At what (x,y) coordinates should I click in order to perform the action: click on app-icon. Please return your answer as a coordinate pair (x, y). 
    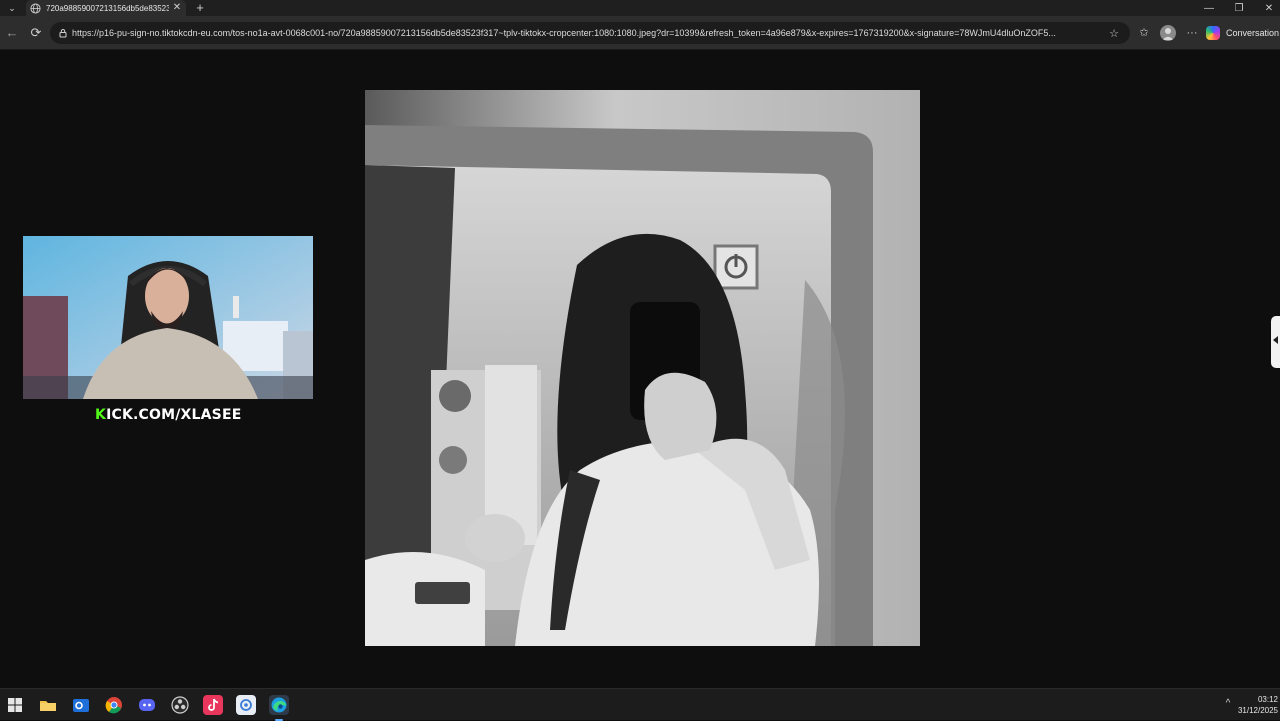
    Looking at the image, I should click on (246, 705).